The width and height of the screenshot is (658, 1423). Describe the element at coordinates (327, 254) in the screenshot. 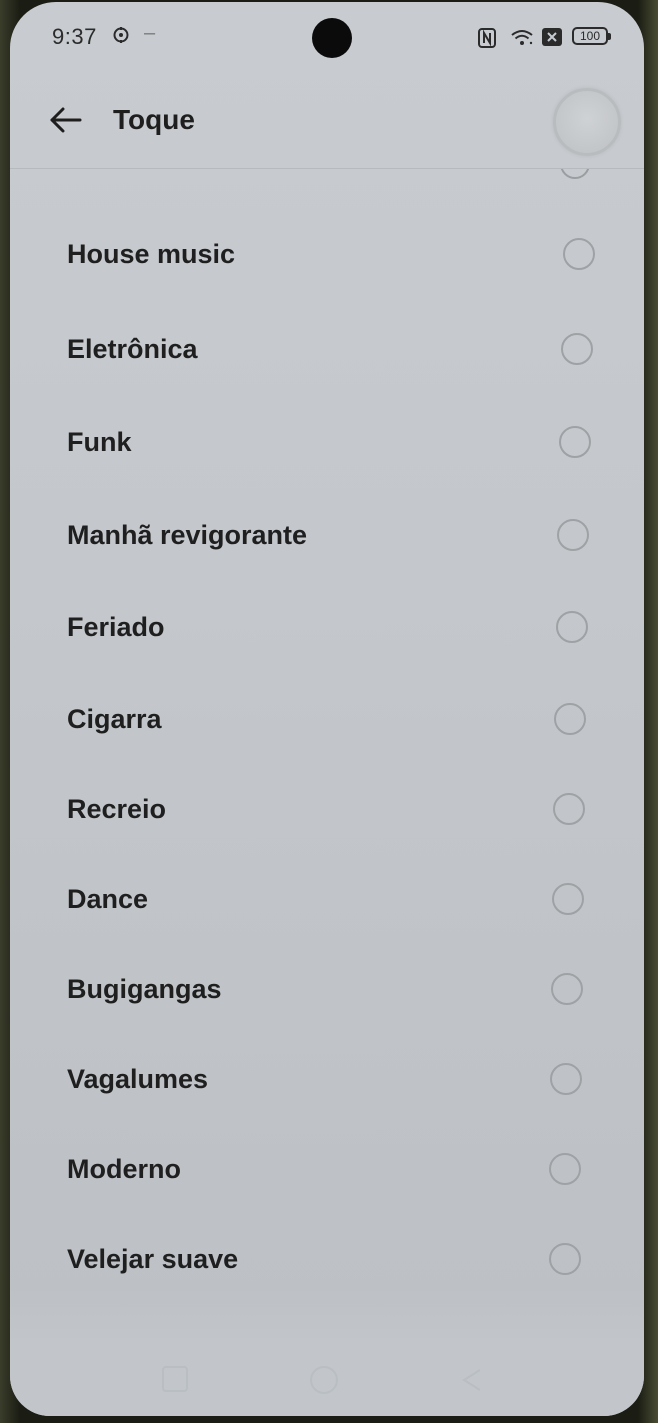

I see `ringtone-item: House music` at that location.